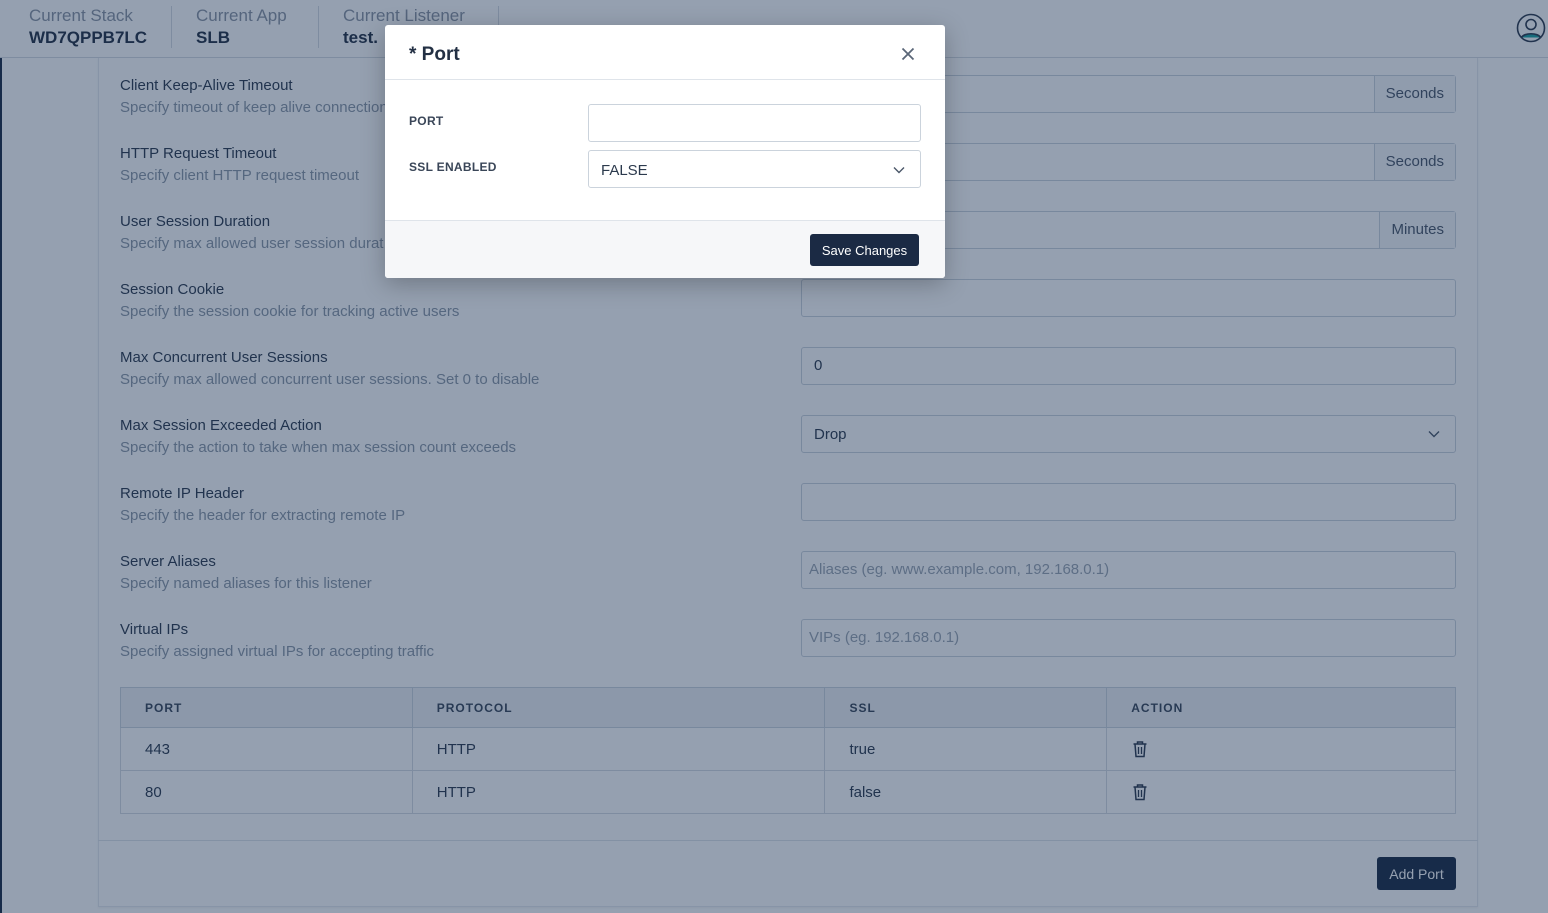 This screenshot has width=1548, height=913. Describe the element at coordinates (624, 170) in the screenshot. I see `select-value: FALSE` at that location.